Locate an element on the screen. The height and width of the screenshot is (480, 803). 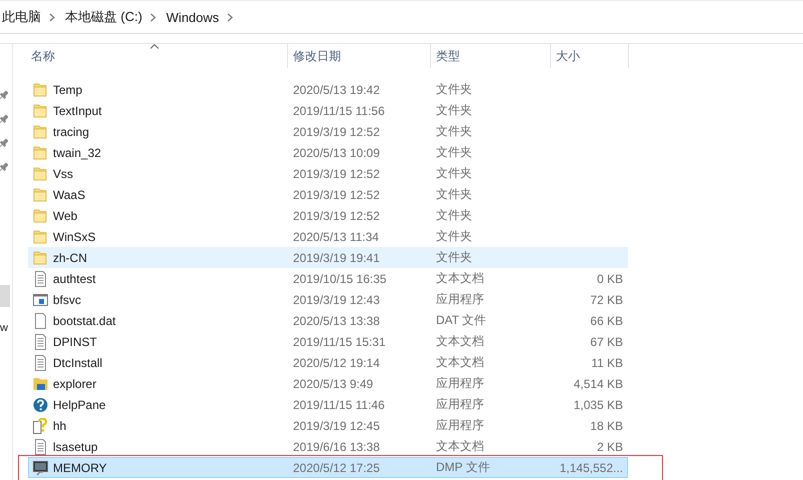
column-header: 大小 is located at coordinates (589, 56).